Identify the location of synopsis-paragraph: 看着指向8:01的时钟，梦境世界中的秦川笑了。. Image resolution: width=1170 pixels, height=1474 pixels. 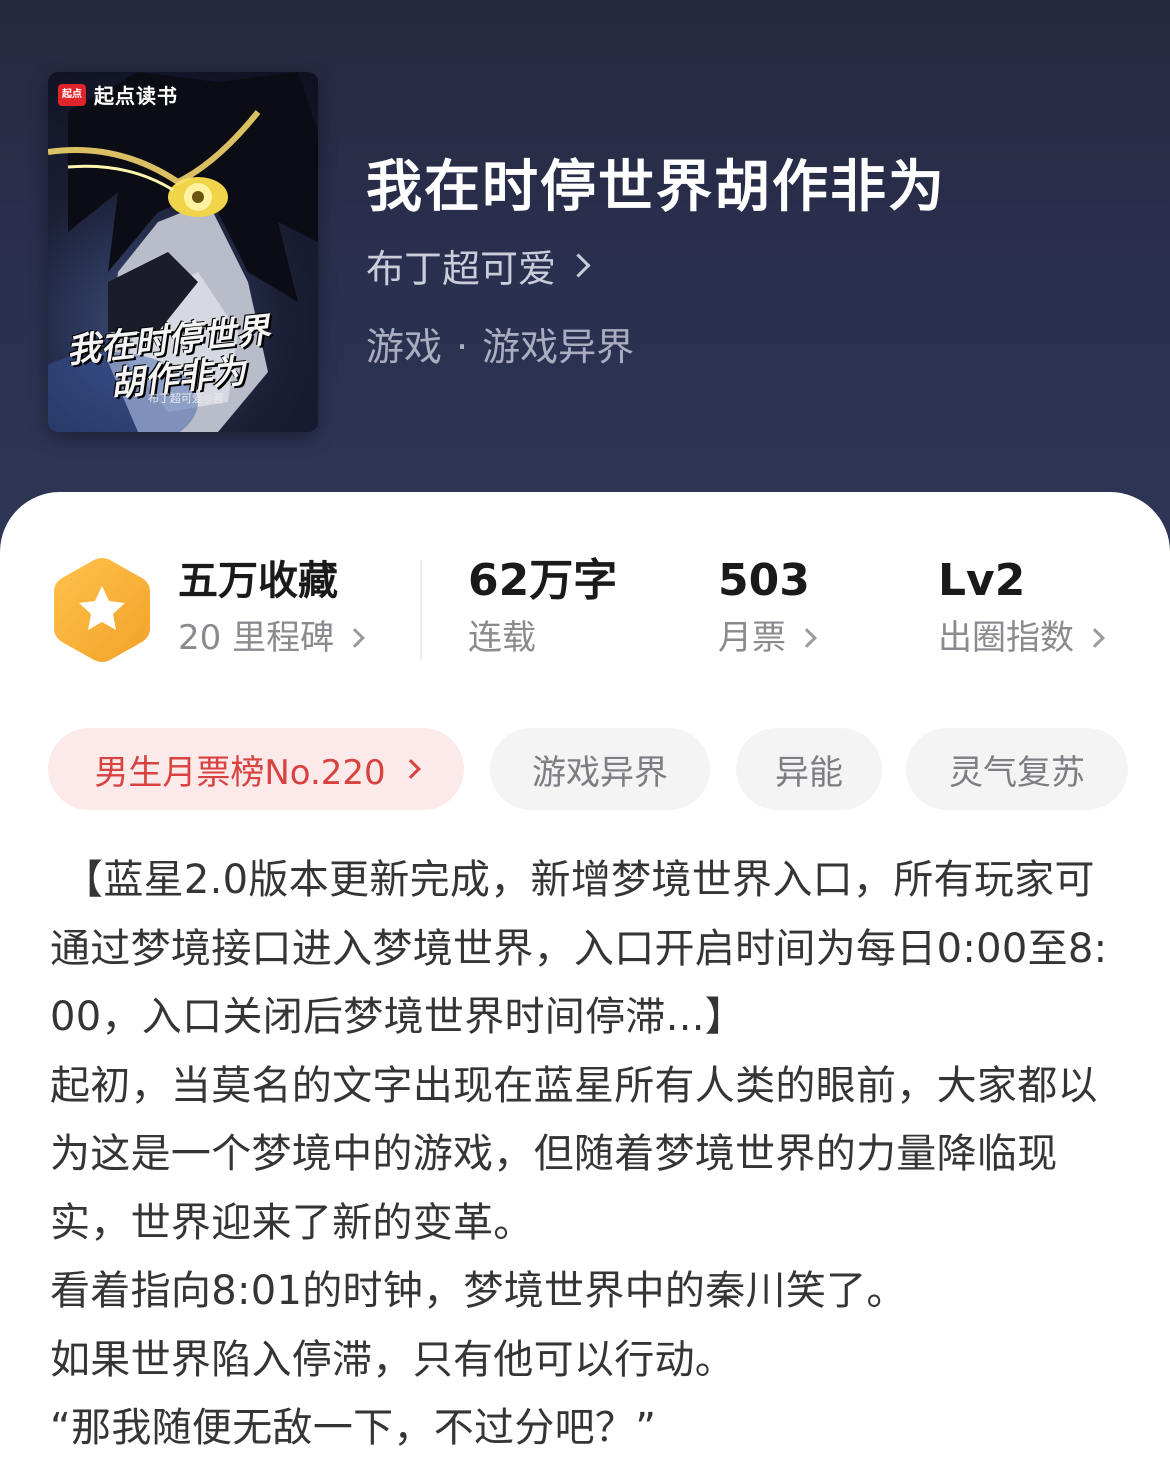
(478, 1291).